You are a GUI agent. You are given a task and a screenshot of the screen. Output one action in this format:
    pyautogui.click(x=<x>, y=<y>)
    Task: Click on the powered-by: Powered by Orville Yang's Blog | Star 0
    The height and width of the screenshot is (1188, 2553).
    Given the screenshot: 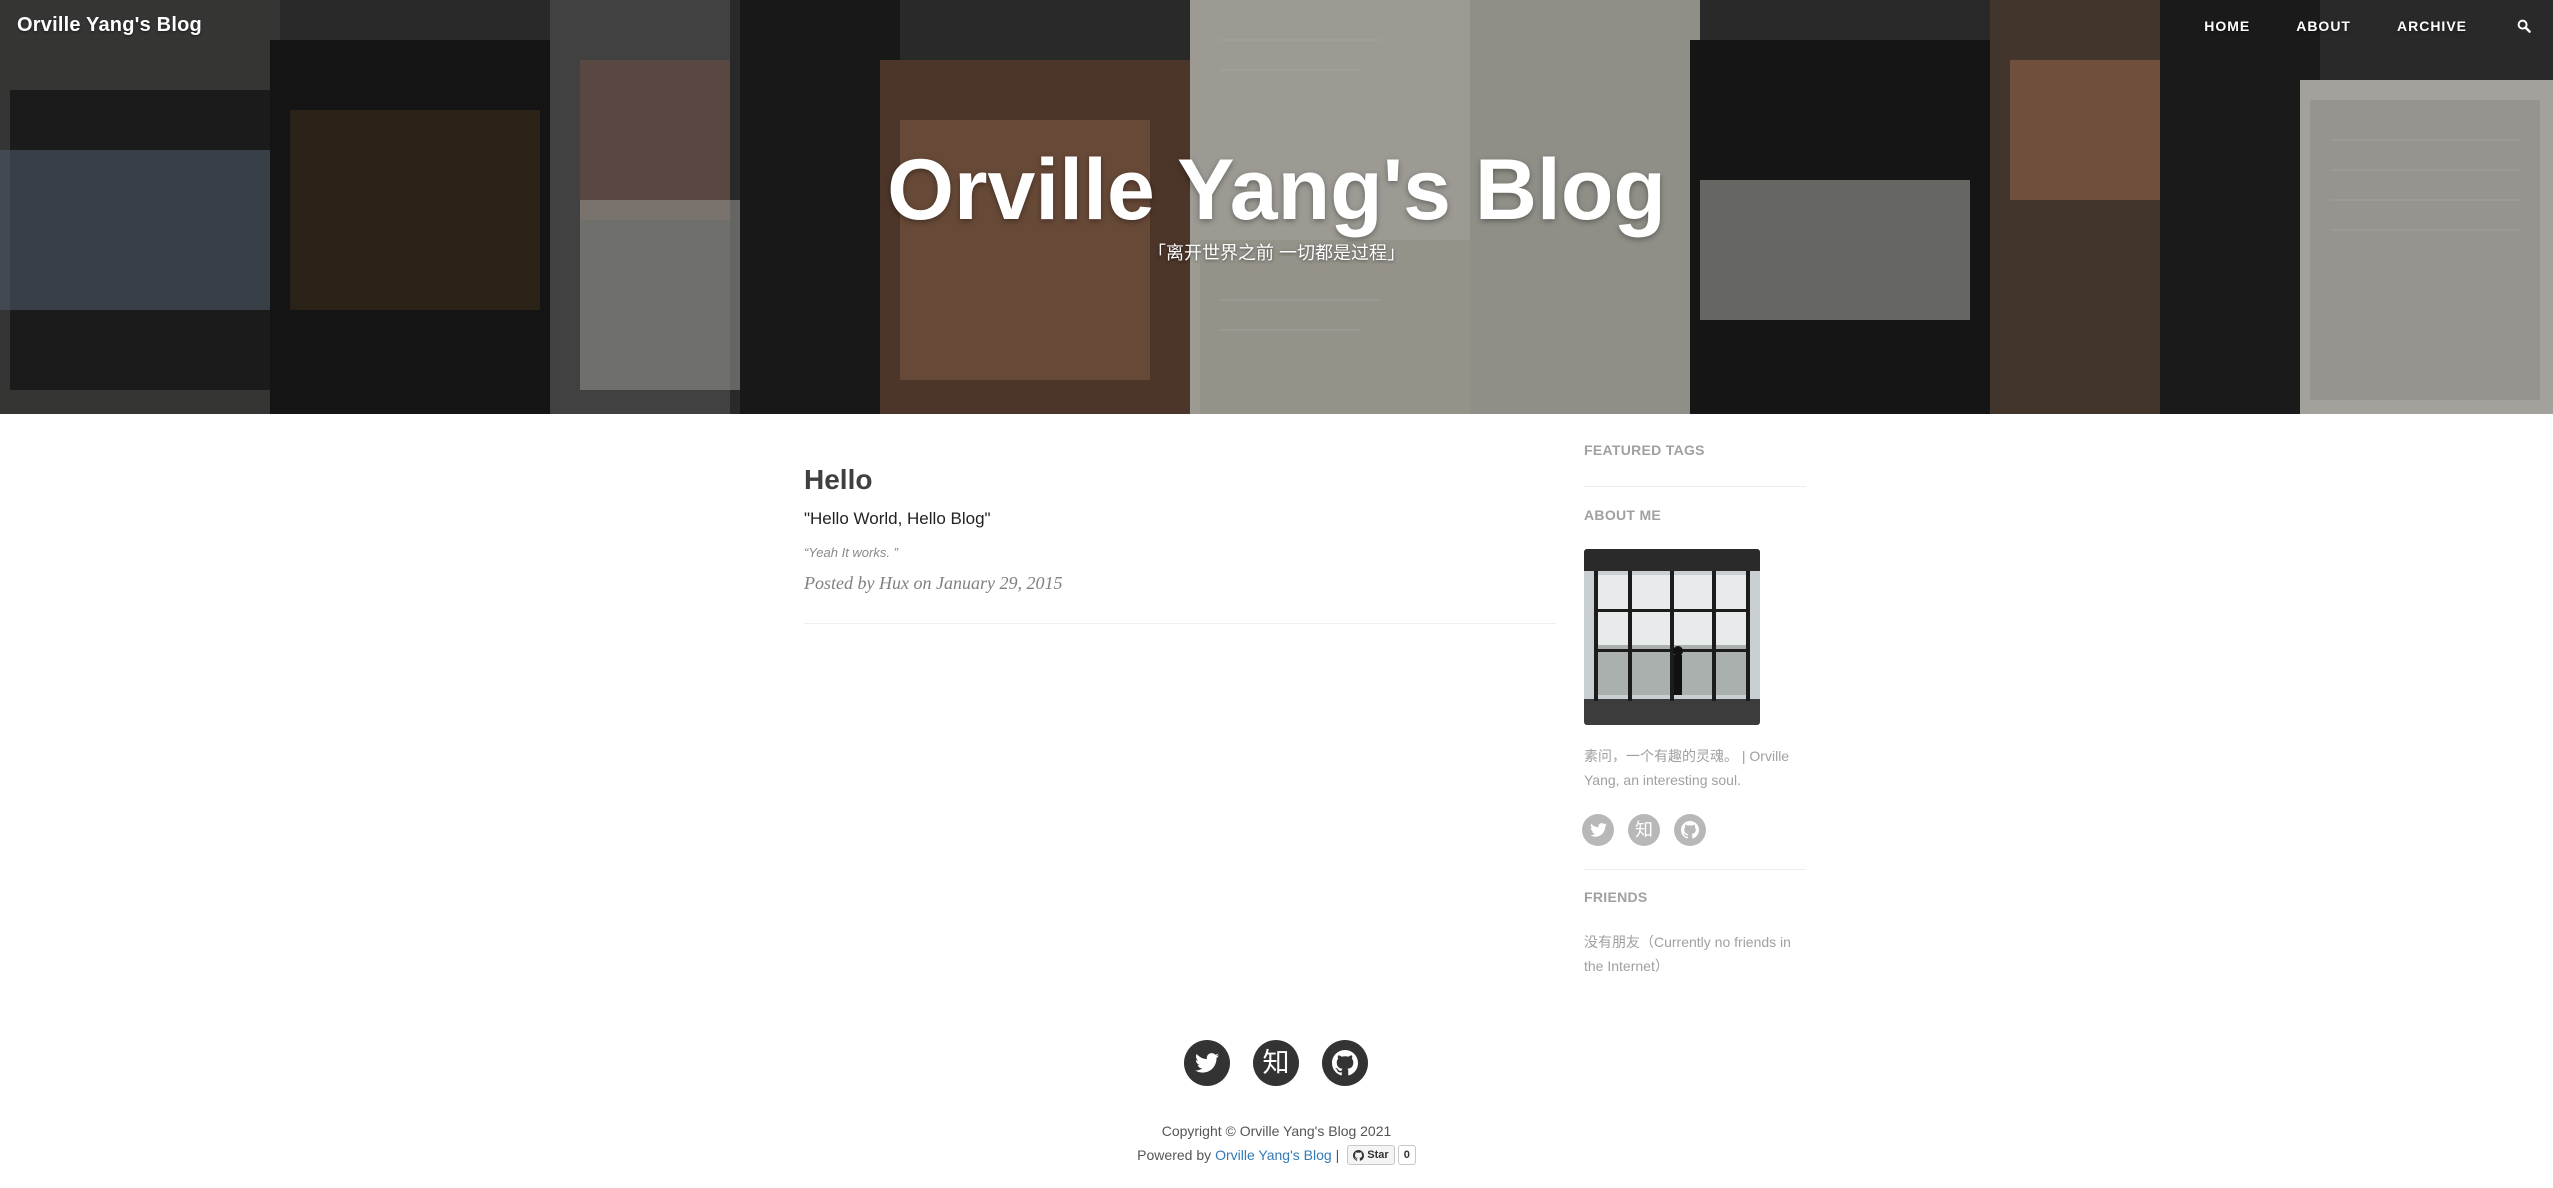 What is the action you would take?
    pyautogui.click(x=1276, y=1155)
    